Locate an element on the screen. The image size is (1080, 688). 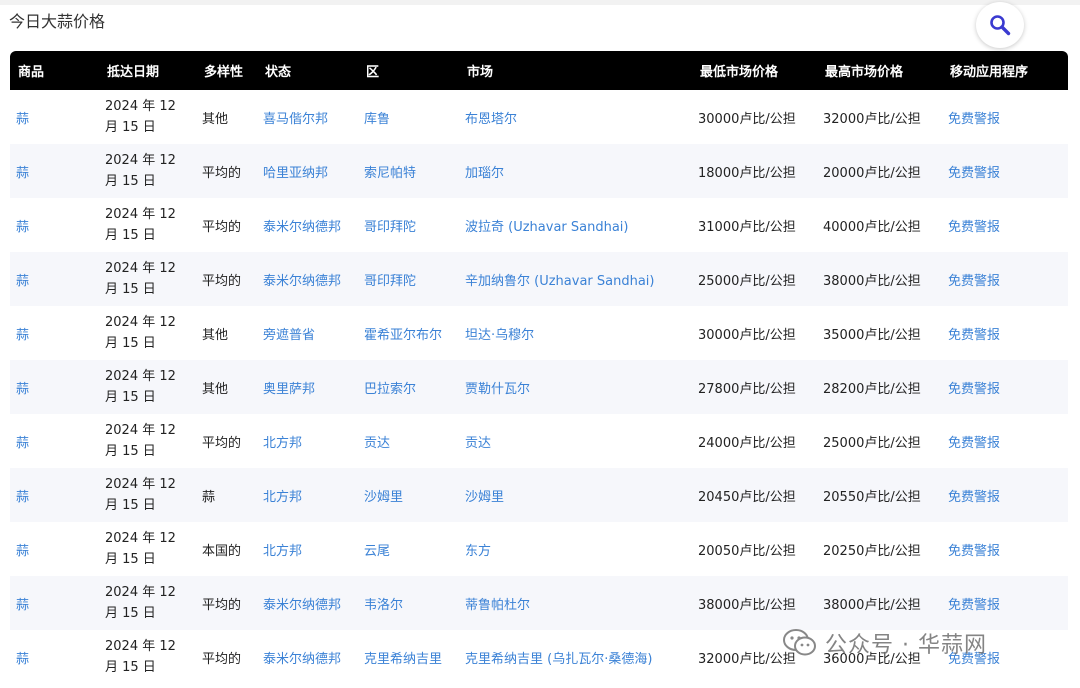
cell-district: 霍希亚尔布尔 is located at coordinates (408, 333).